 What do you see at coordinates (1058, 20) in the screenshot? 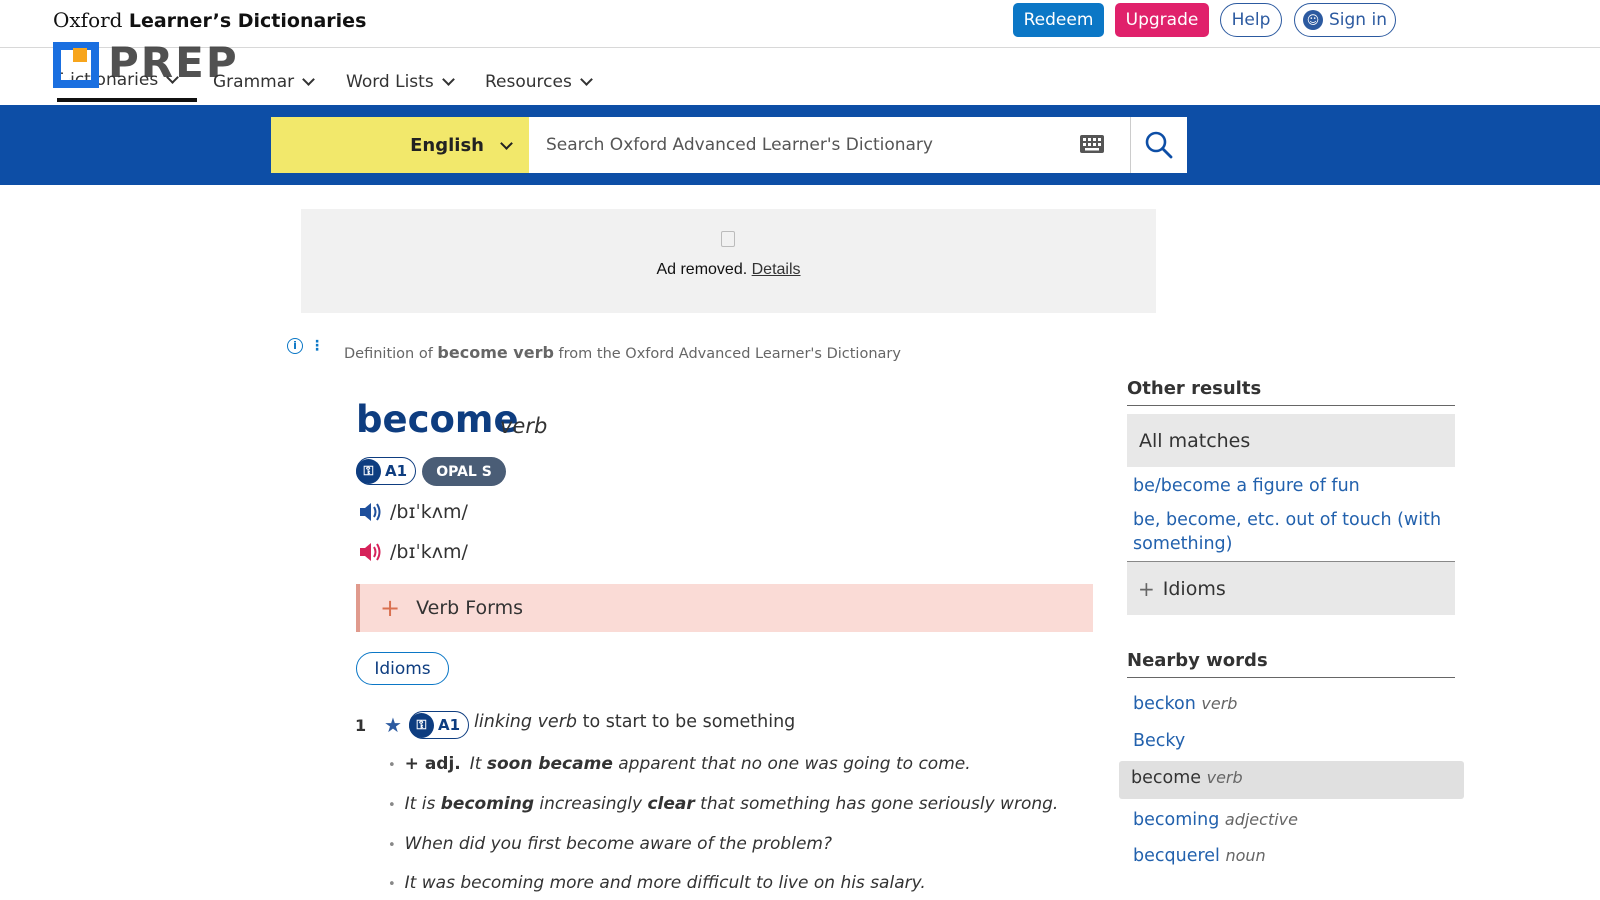
I see `redeem-button: Redeem` at bounding box center [1058, 20].